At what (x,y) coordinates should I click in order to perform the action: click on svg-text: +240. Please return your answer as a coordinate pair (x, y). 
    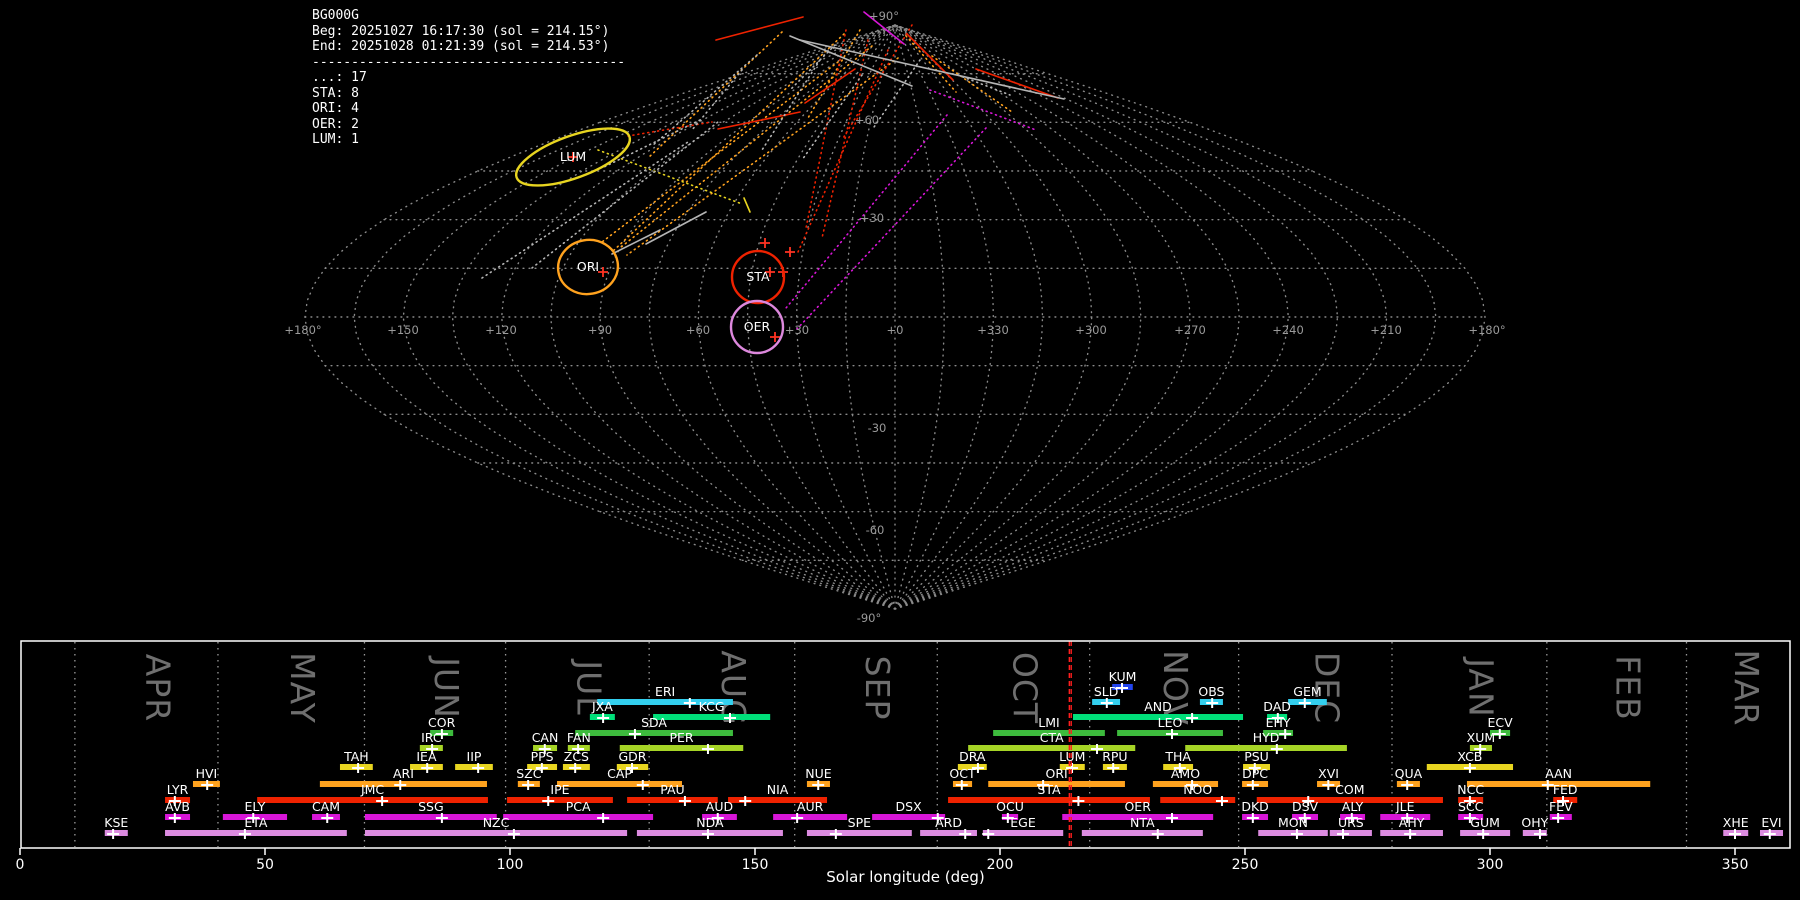
    Looking at the image, I should click on (1288, 330).